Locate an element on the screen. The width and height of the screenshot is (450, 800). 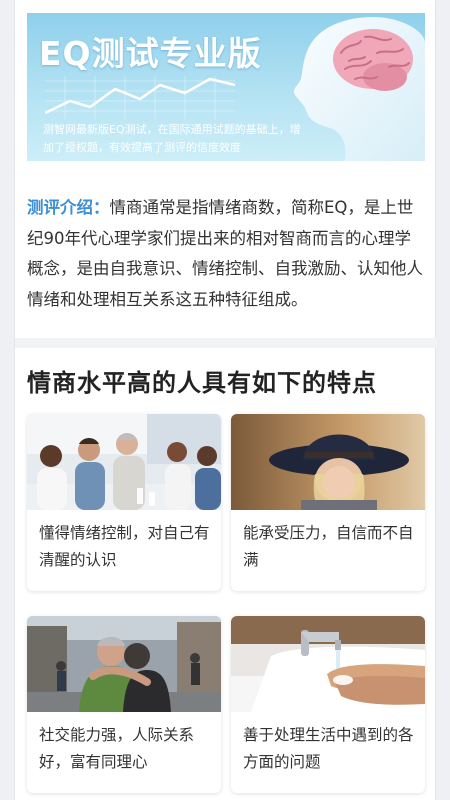
section-divider is located at coordinates (226, 343).